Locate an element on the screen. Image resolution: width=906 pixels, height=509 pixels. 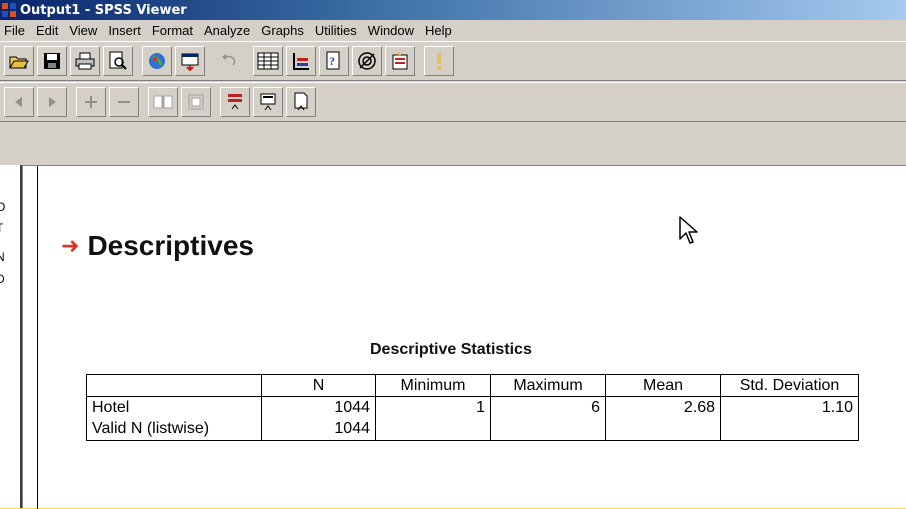
insert-title-icon is located at coordinates (268, 102).